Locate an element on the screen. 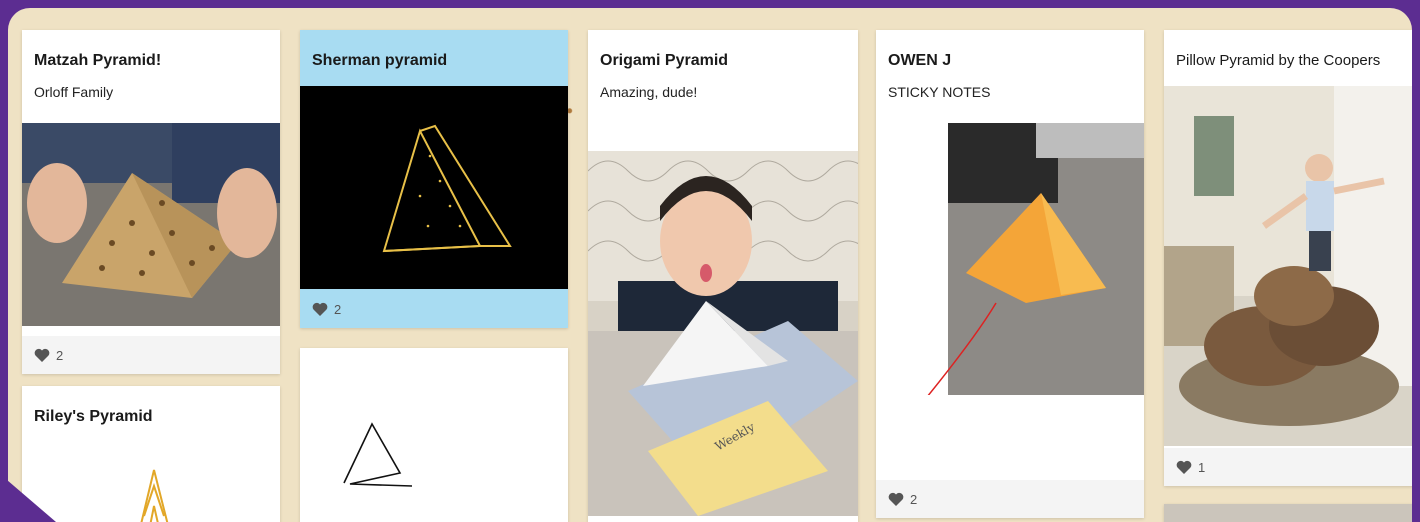  post-subtitle: STICKY NOTES is located at coordinates (939, 92).